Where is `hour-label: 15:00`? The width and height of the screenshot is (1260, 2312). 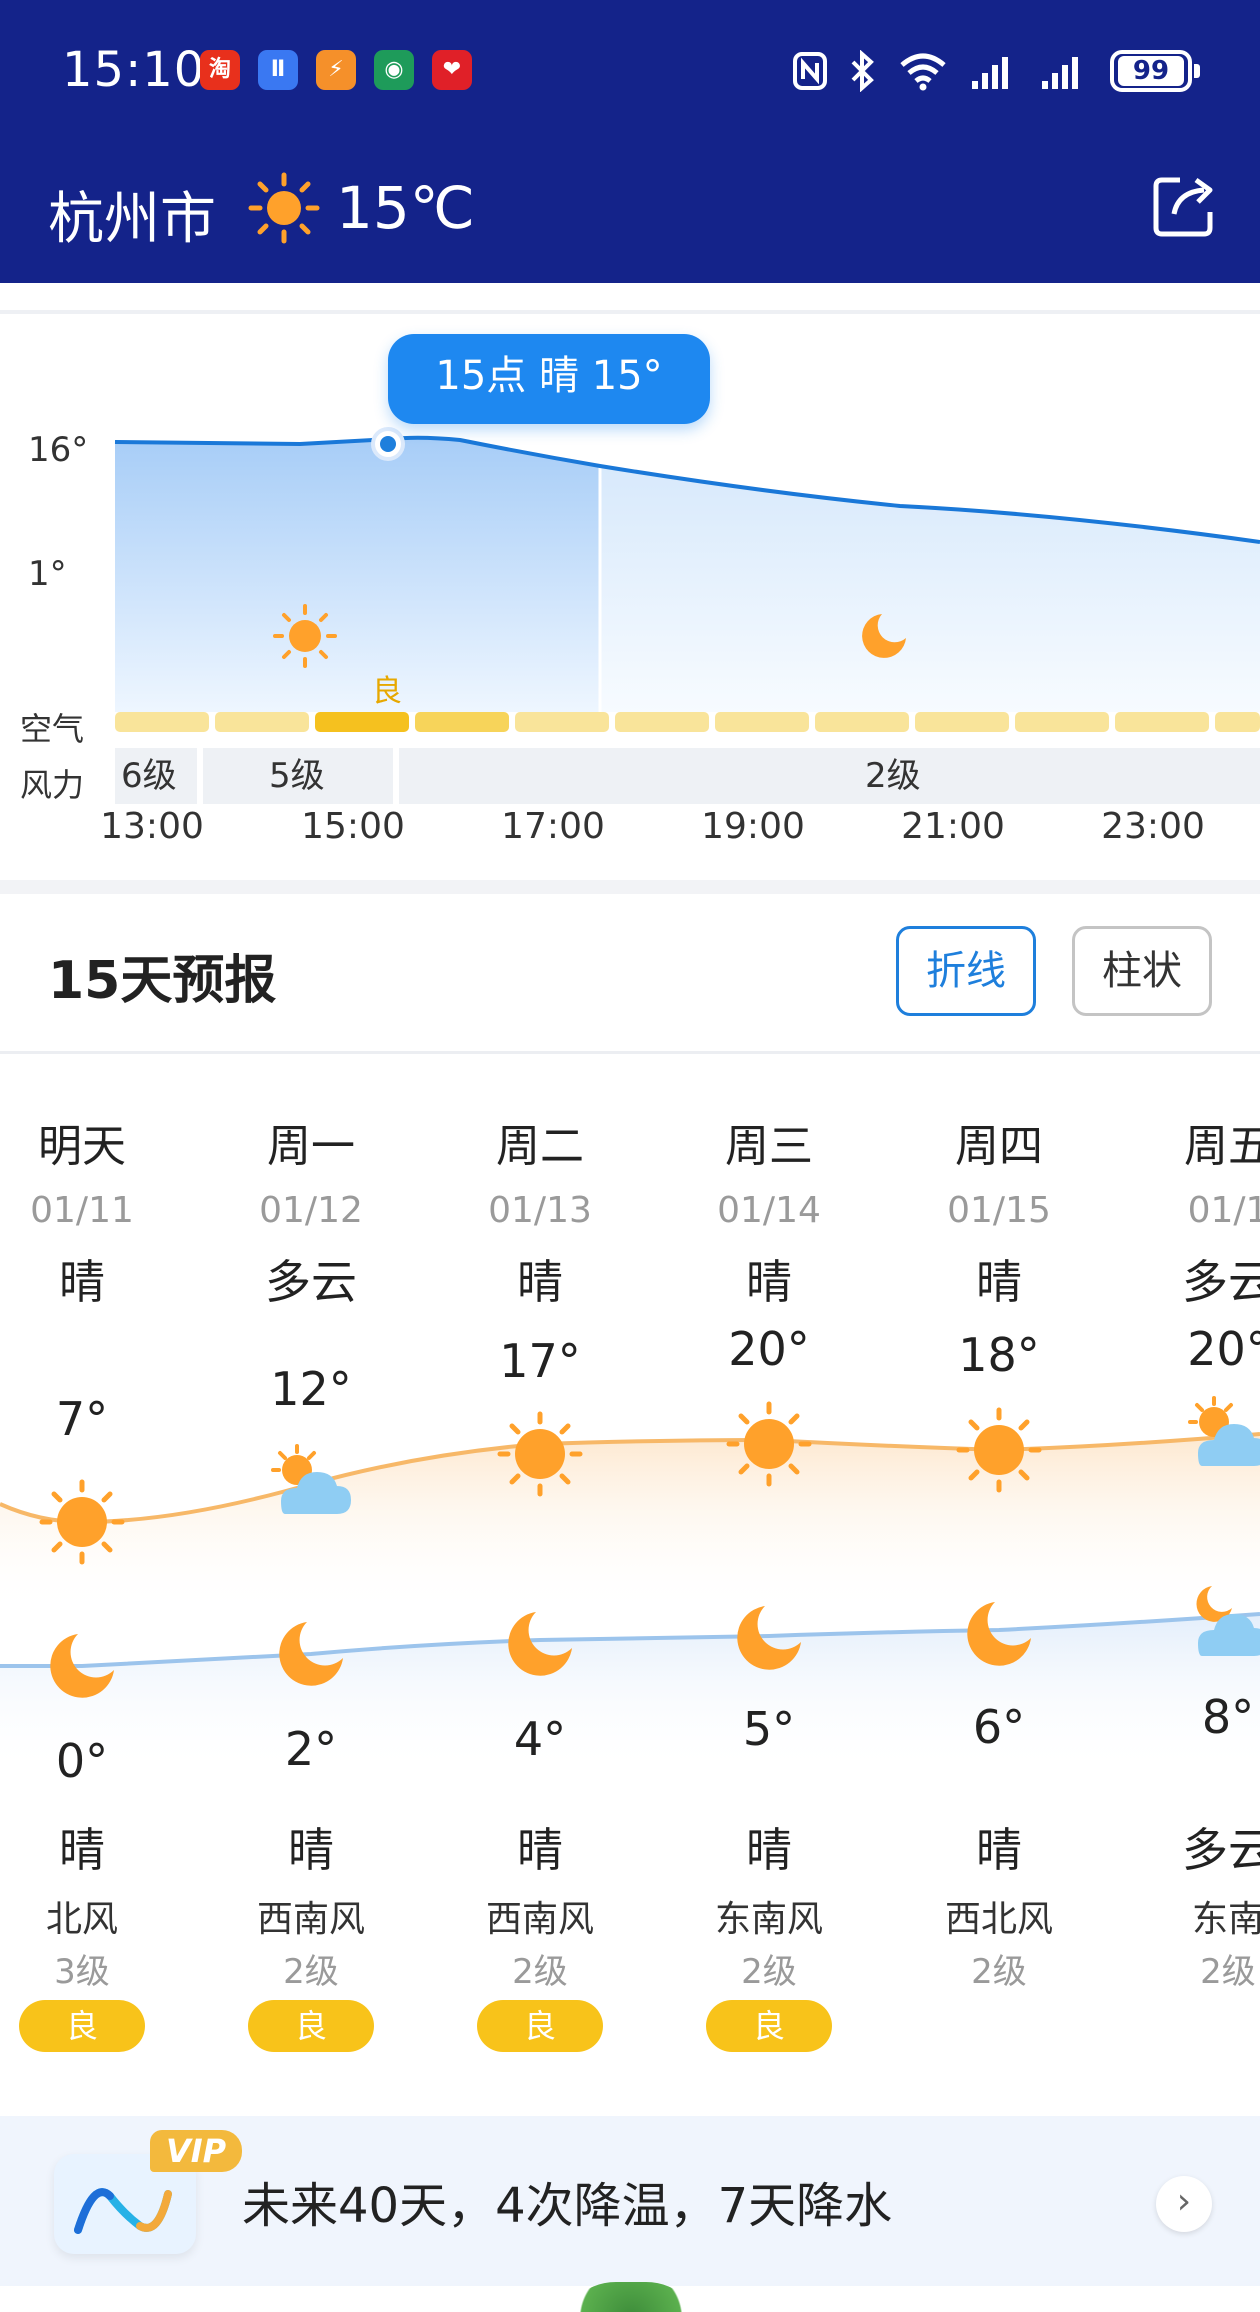 hour-label: 15:00 is located at coordinates (353, 826).